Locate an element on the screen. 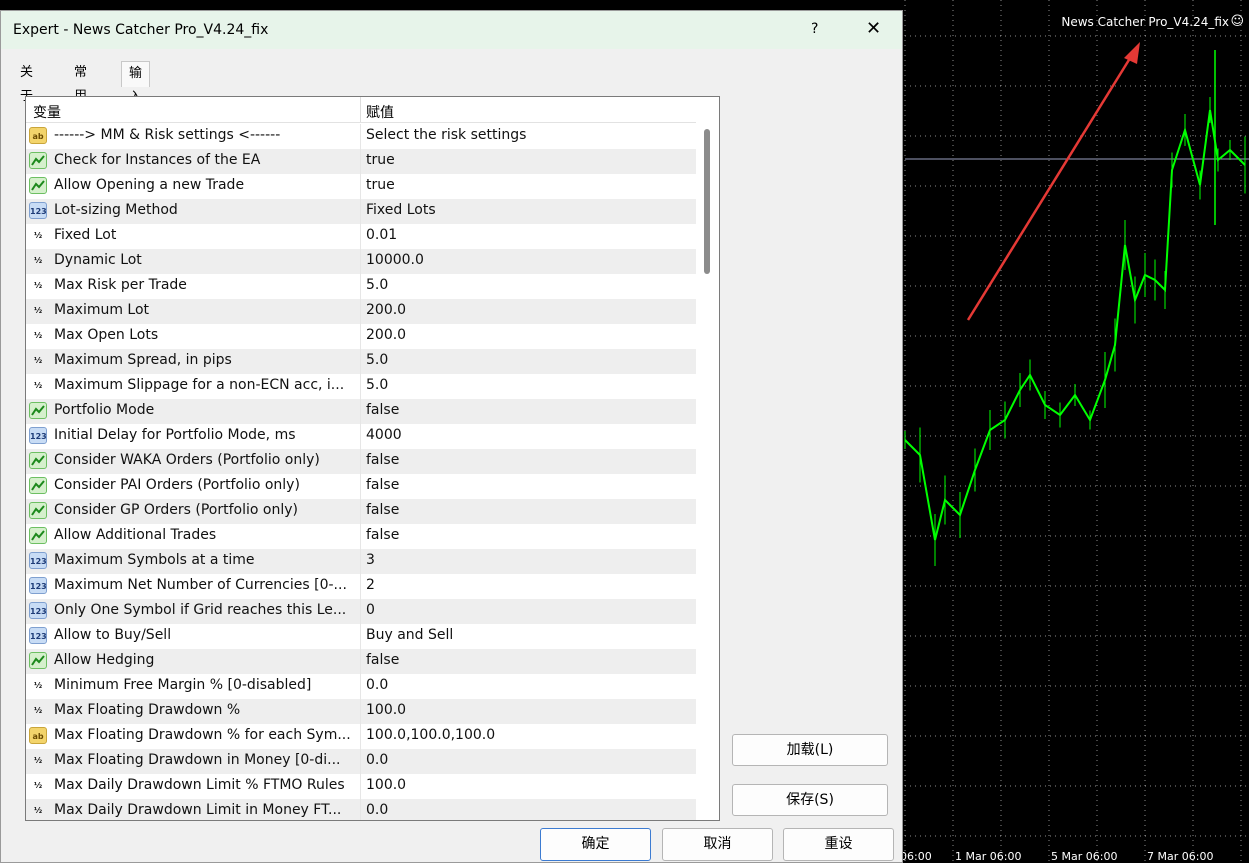 This screenshot has height=863, width=1249. parameter-value: Buy and Sell is located at coordinates (409, 635).